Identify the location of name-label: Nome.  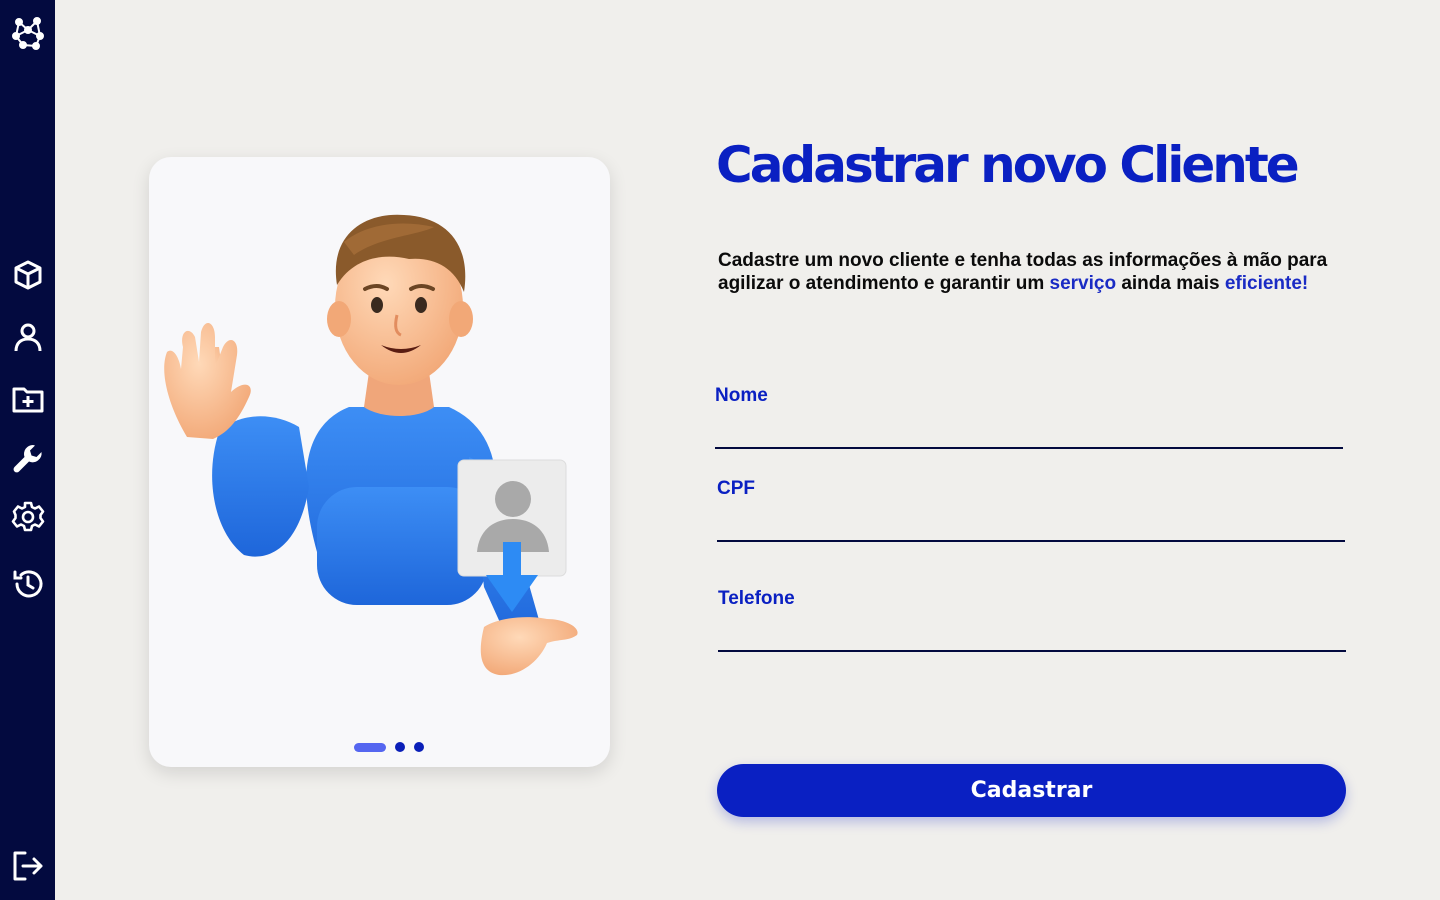
(741, 395).